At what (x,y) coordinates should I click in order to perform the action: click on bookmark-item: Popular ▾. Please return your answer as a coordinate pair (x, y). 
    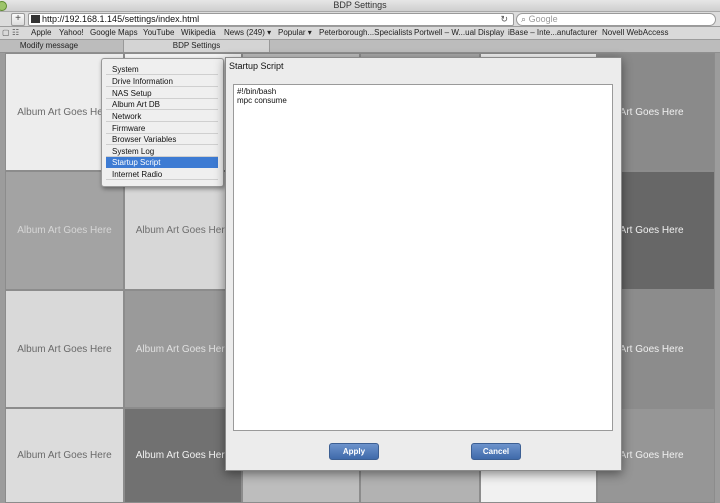
    Looking at the image, I should click on (295, 33).